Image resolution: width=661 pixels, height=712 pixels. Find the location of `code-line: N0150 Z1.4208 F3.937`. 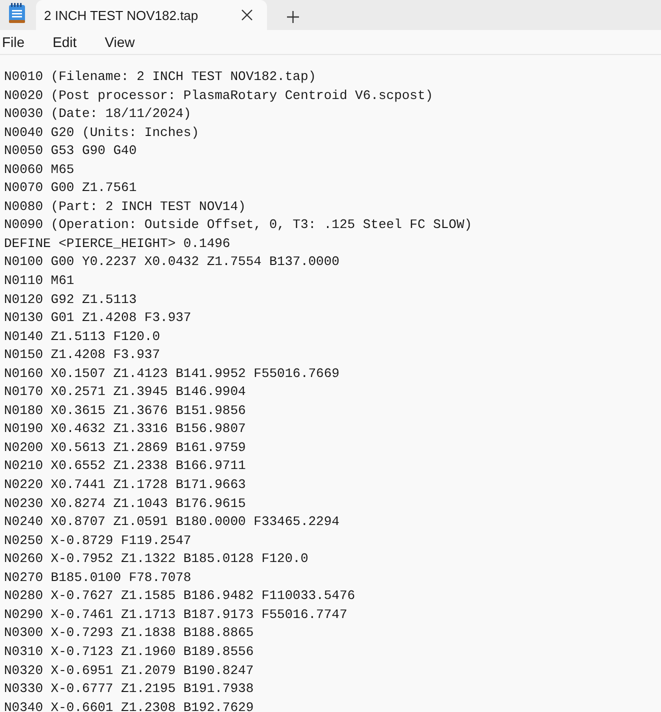

code-line: N0150 Z1.4208 F3.937 is located at coordinates (83, 355).